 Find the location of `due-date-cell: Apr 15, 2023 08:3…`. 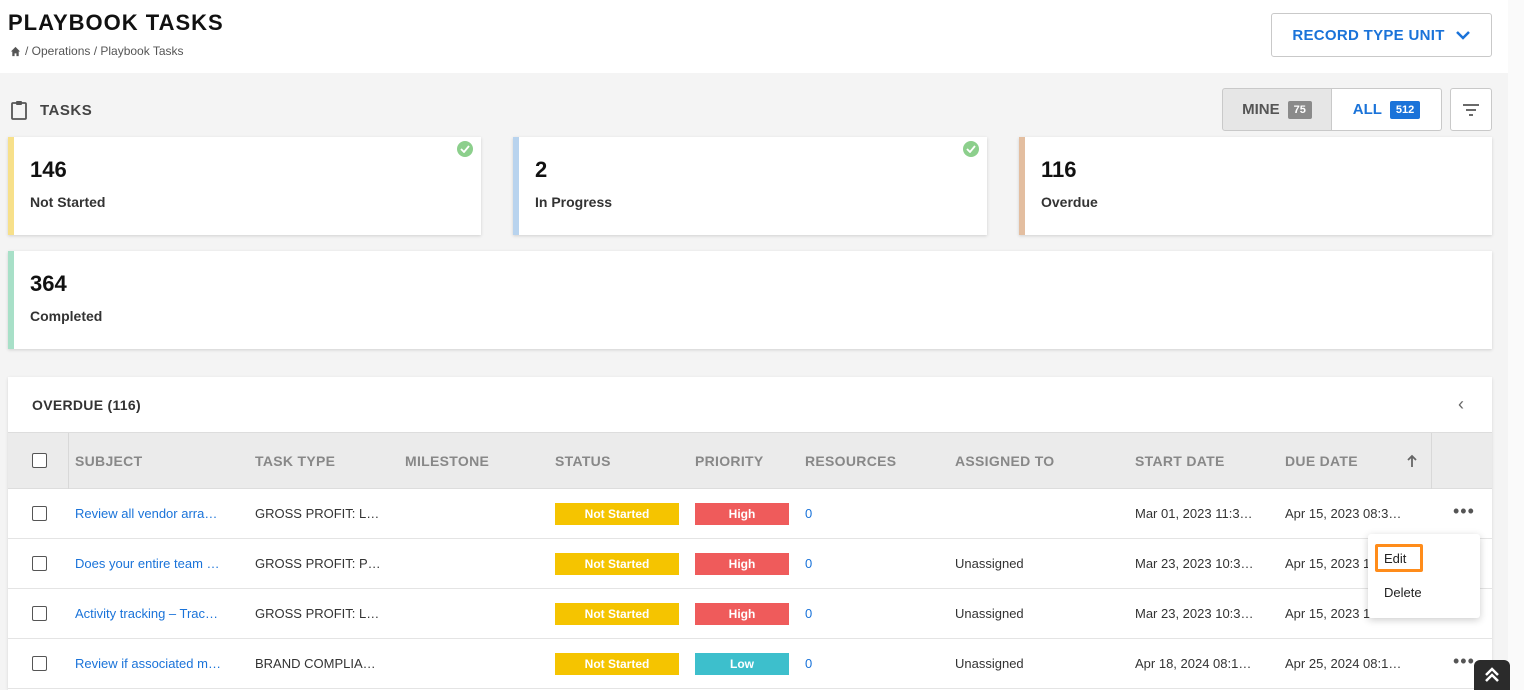

due-date-cell: Apr 15, 2023 08:3… is located at coordinates (1343, 513).